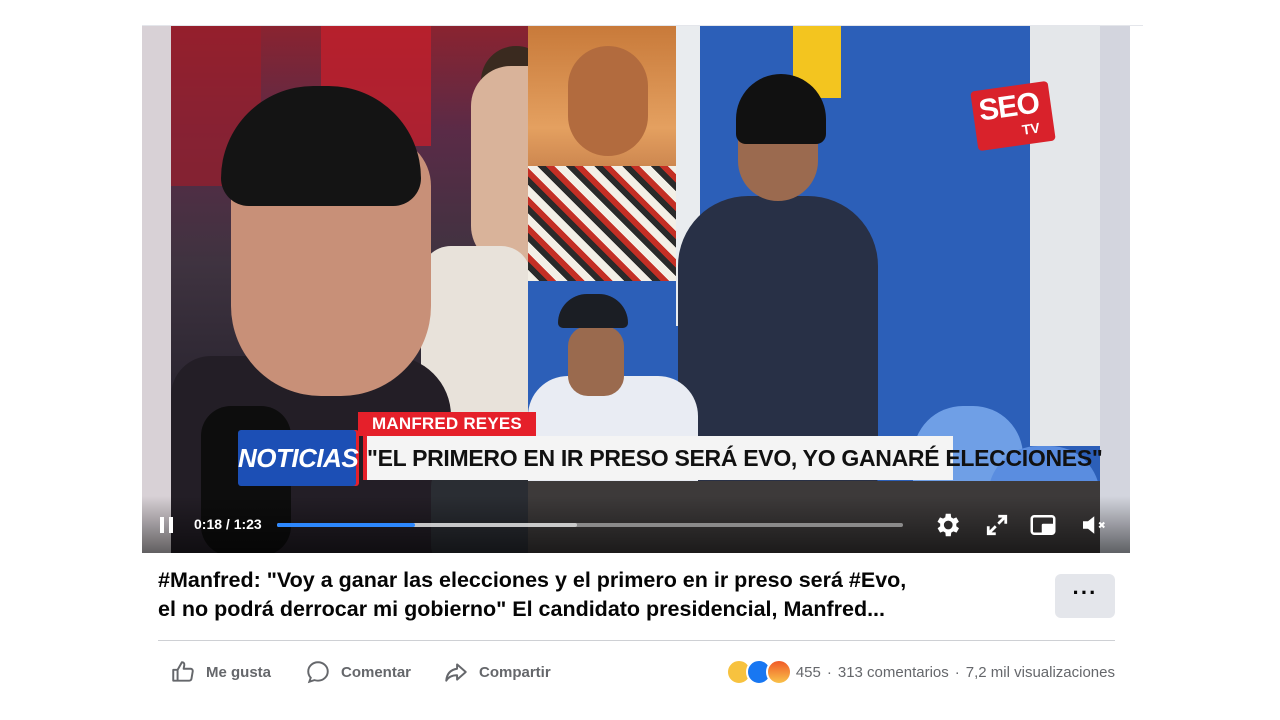 The image size is (1280, 720). I want to click on more-options-button: ···, so click(1085, 596).